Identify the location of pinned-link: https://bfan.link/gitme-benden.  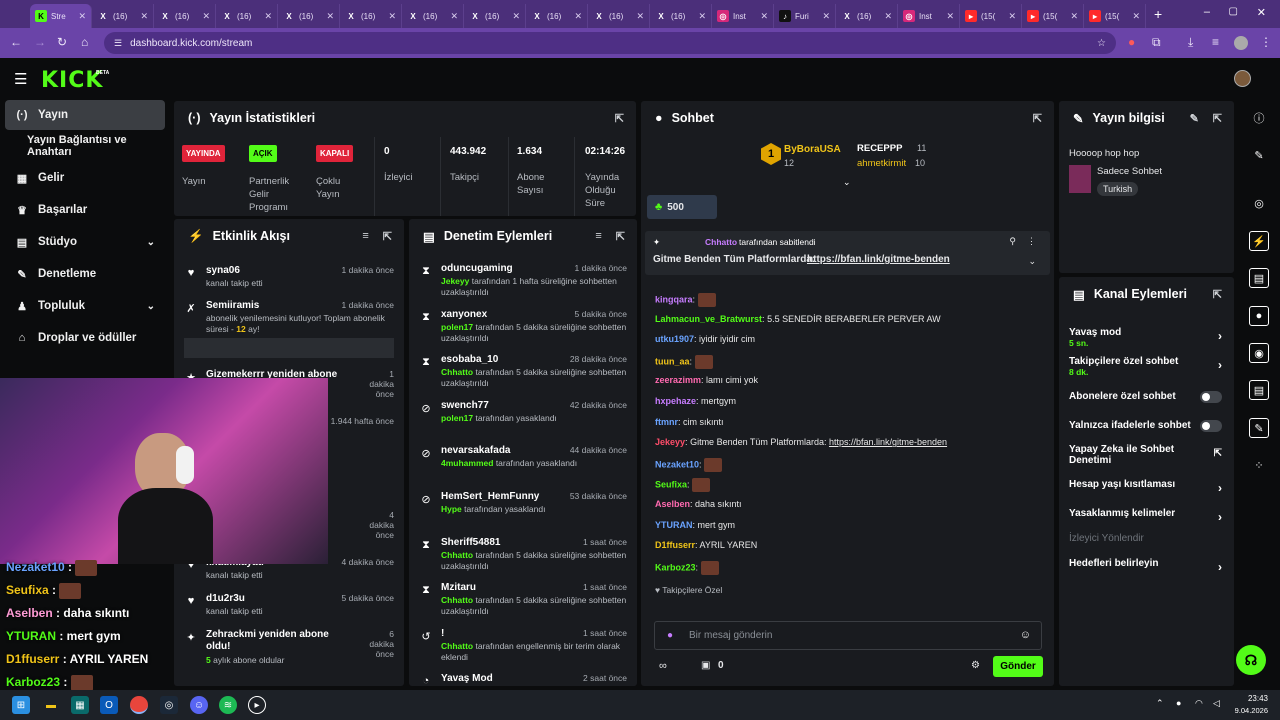
(878, 259).